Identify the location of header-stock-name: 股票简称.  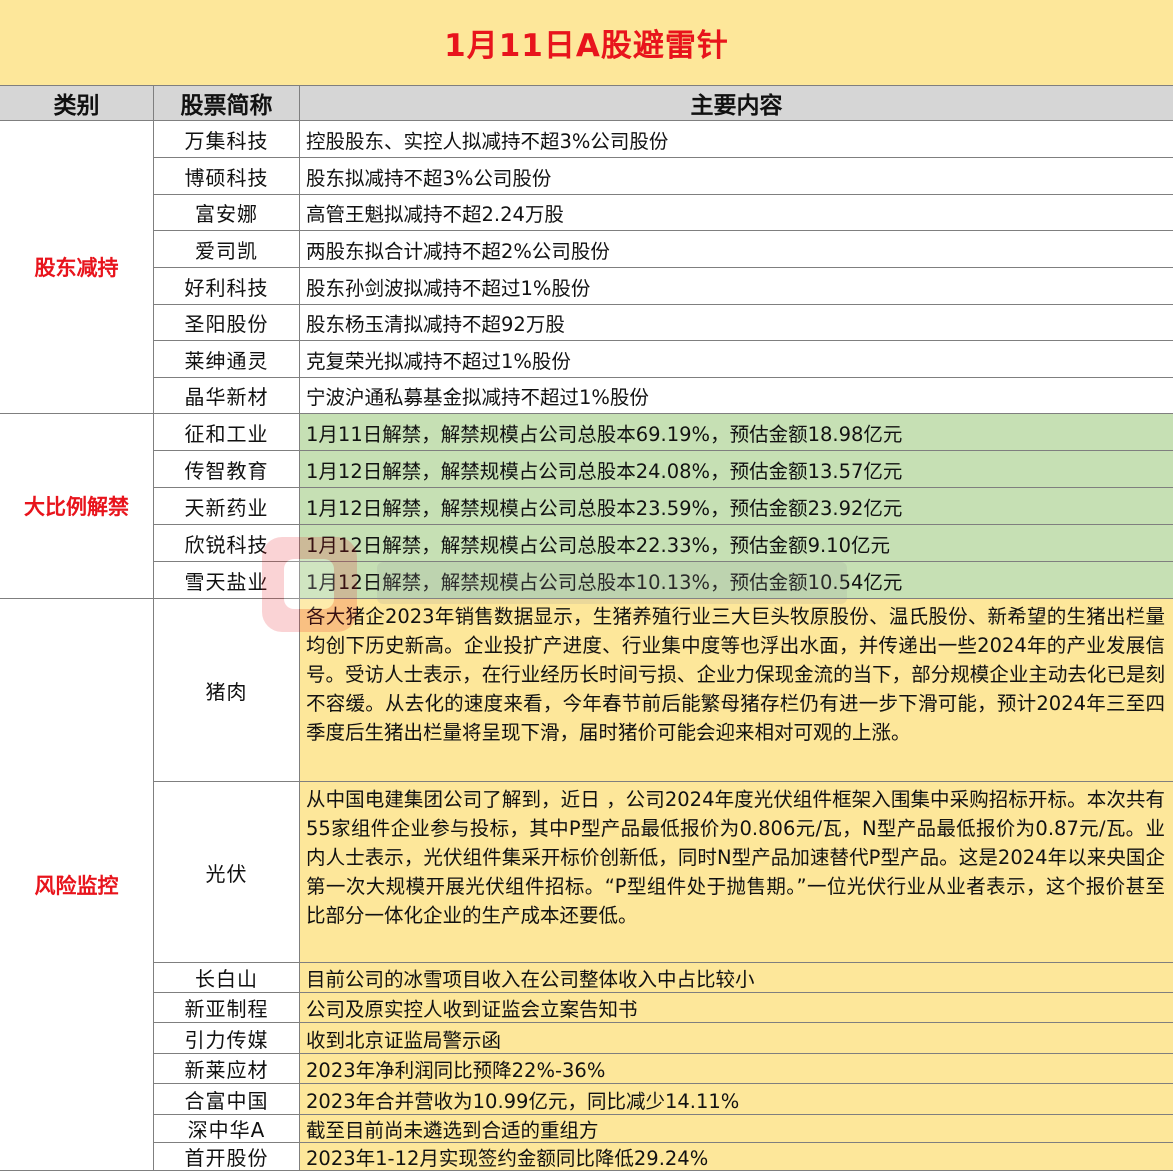
(227, 103).